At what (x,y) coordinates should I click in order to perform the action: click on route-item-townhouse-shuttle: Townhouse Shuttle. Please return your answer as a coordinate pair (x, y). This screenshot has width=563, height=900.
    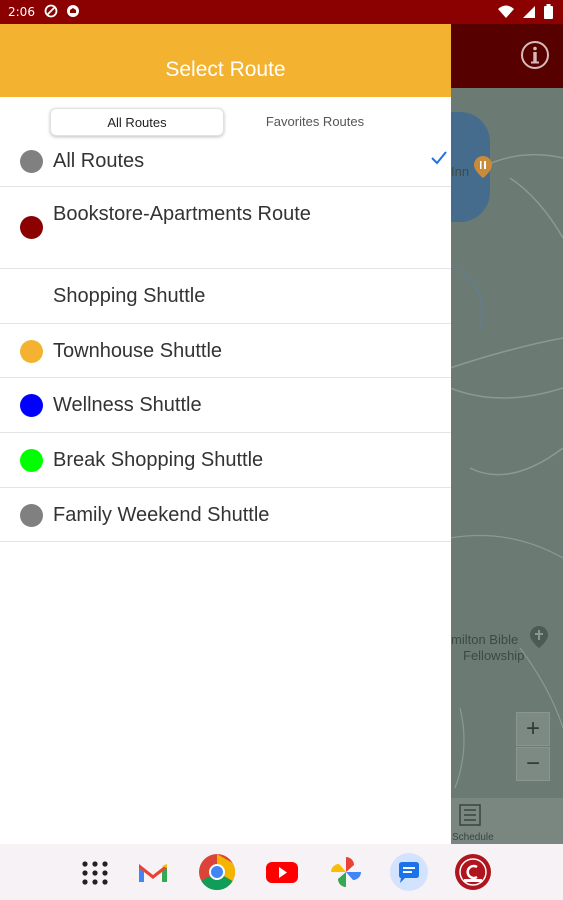
    Looking at the image, I should click on (225, 351).